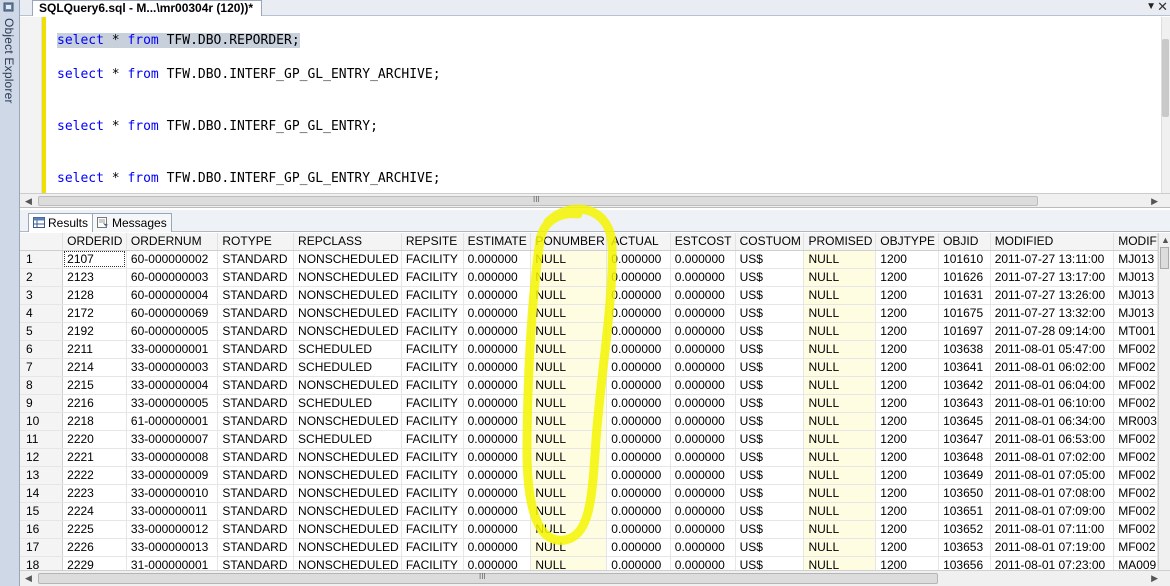 Image resolution: width=1170 pixels, height=586 pixels. What do you see at coordinates (595, 200) in the screenshot?
I see `editor-horizontal-scrollbar: ◀ III ▶` at bounding box center [595, 200].